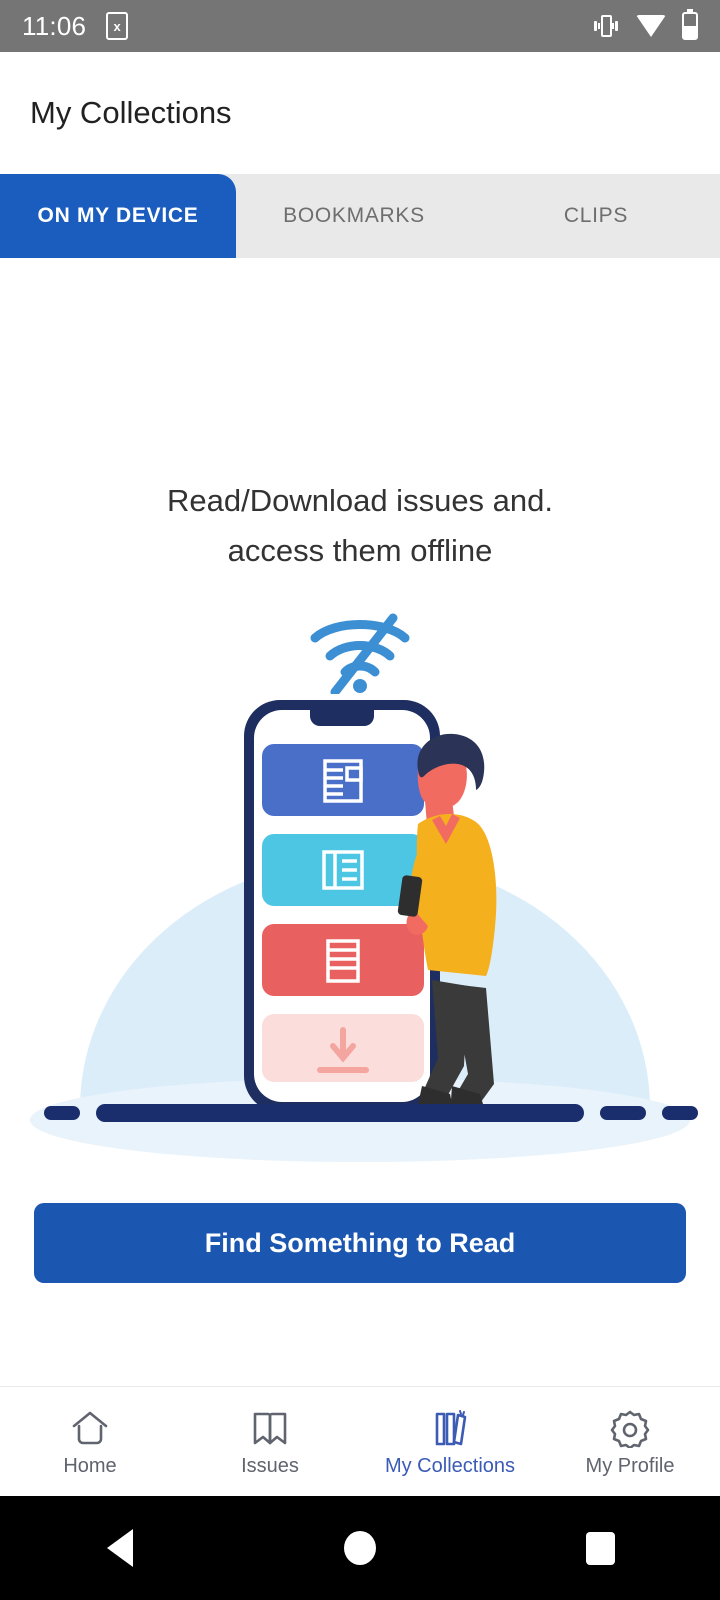 Image resolution: width=720 pixels, height=1600 pixels. I want to click on app-bar: My Collections, so click(360, 113).